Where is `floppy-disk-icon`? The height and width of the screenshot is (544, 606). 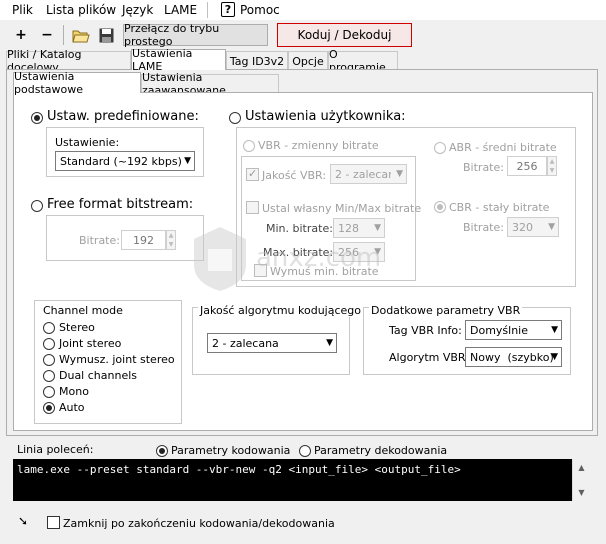 floppy-disk-icon is located at coordinates (106, 35).